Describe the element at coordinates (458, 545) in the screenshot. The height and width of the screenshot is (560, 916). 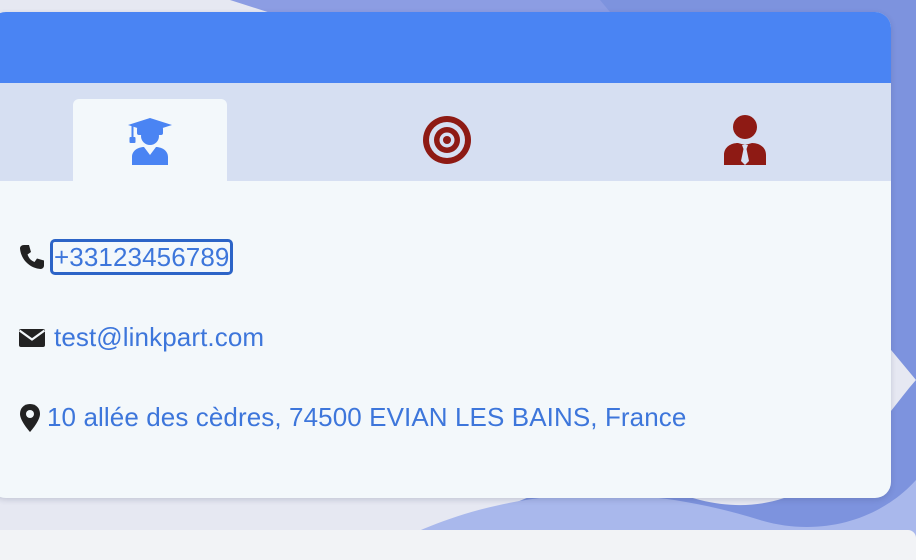
I see `bottom-panel` at that location.